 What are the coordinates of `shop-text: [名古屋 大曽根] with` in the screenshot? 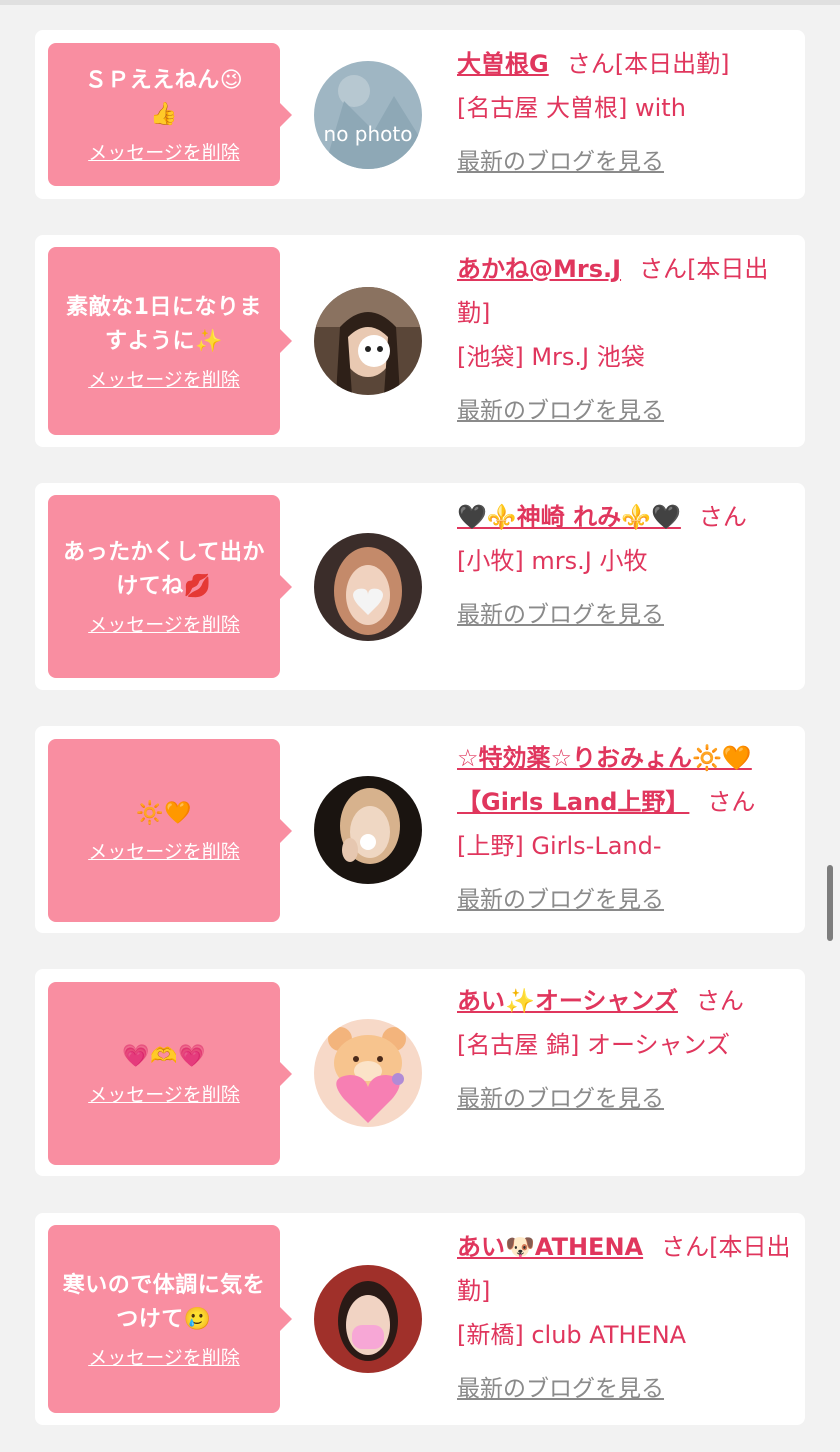 It's located at (571, 108).